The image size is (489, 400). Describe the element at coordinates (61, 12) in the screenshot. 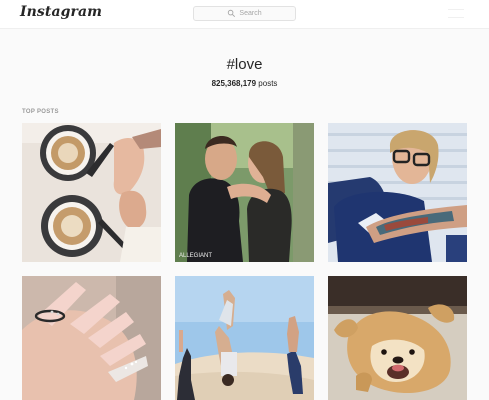

I see `instagram-logo: Instagram` at that location.